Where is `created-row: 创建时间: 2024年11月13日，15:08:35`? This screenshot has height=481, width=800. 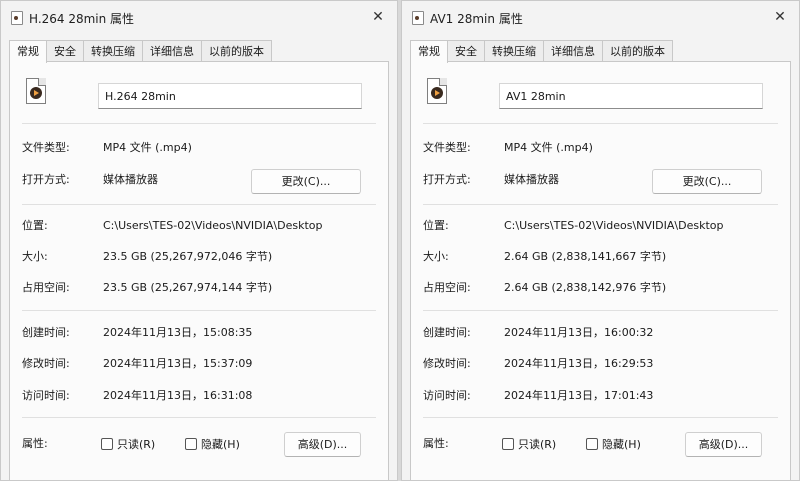 created-row: 创建时间: 2024年11月13日，15:08:35 is located at coordinates (199, 333).